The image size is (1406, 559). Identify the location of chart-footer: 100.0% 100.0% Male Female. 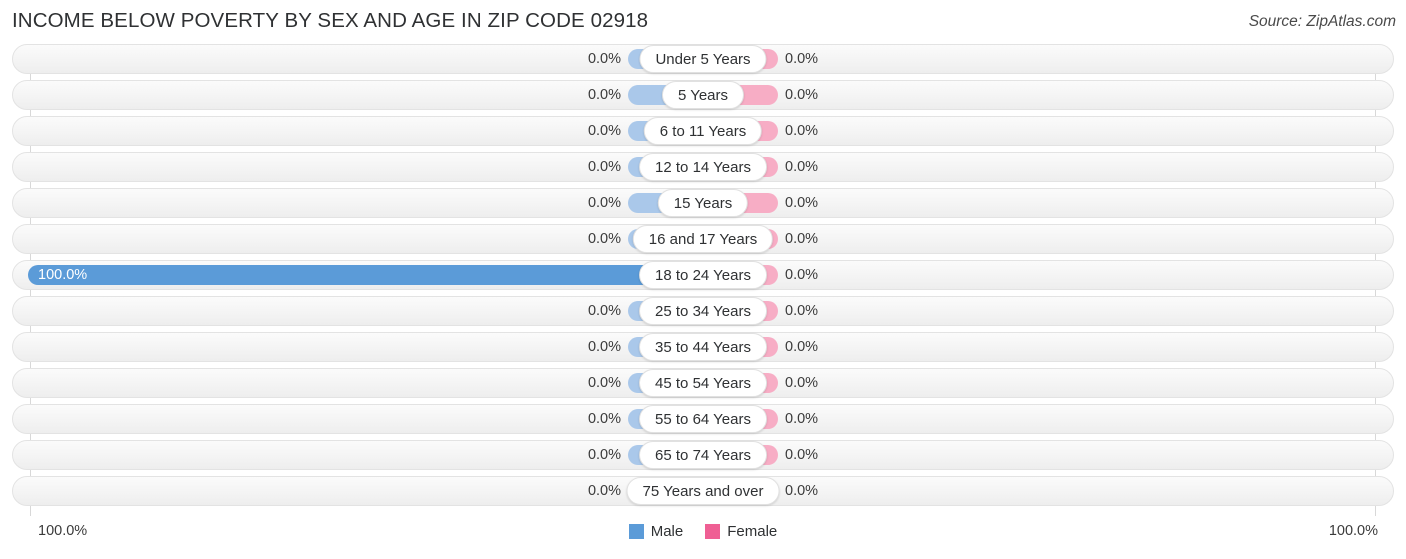
(703, 535).